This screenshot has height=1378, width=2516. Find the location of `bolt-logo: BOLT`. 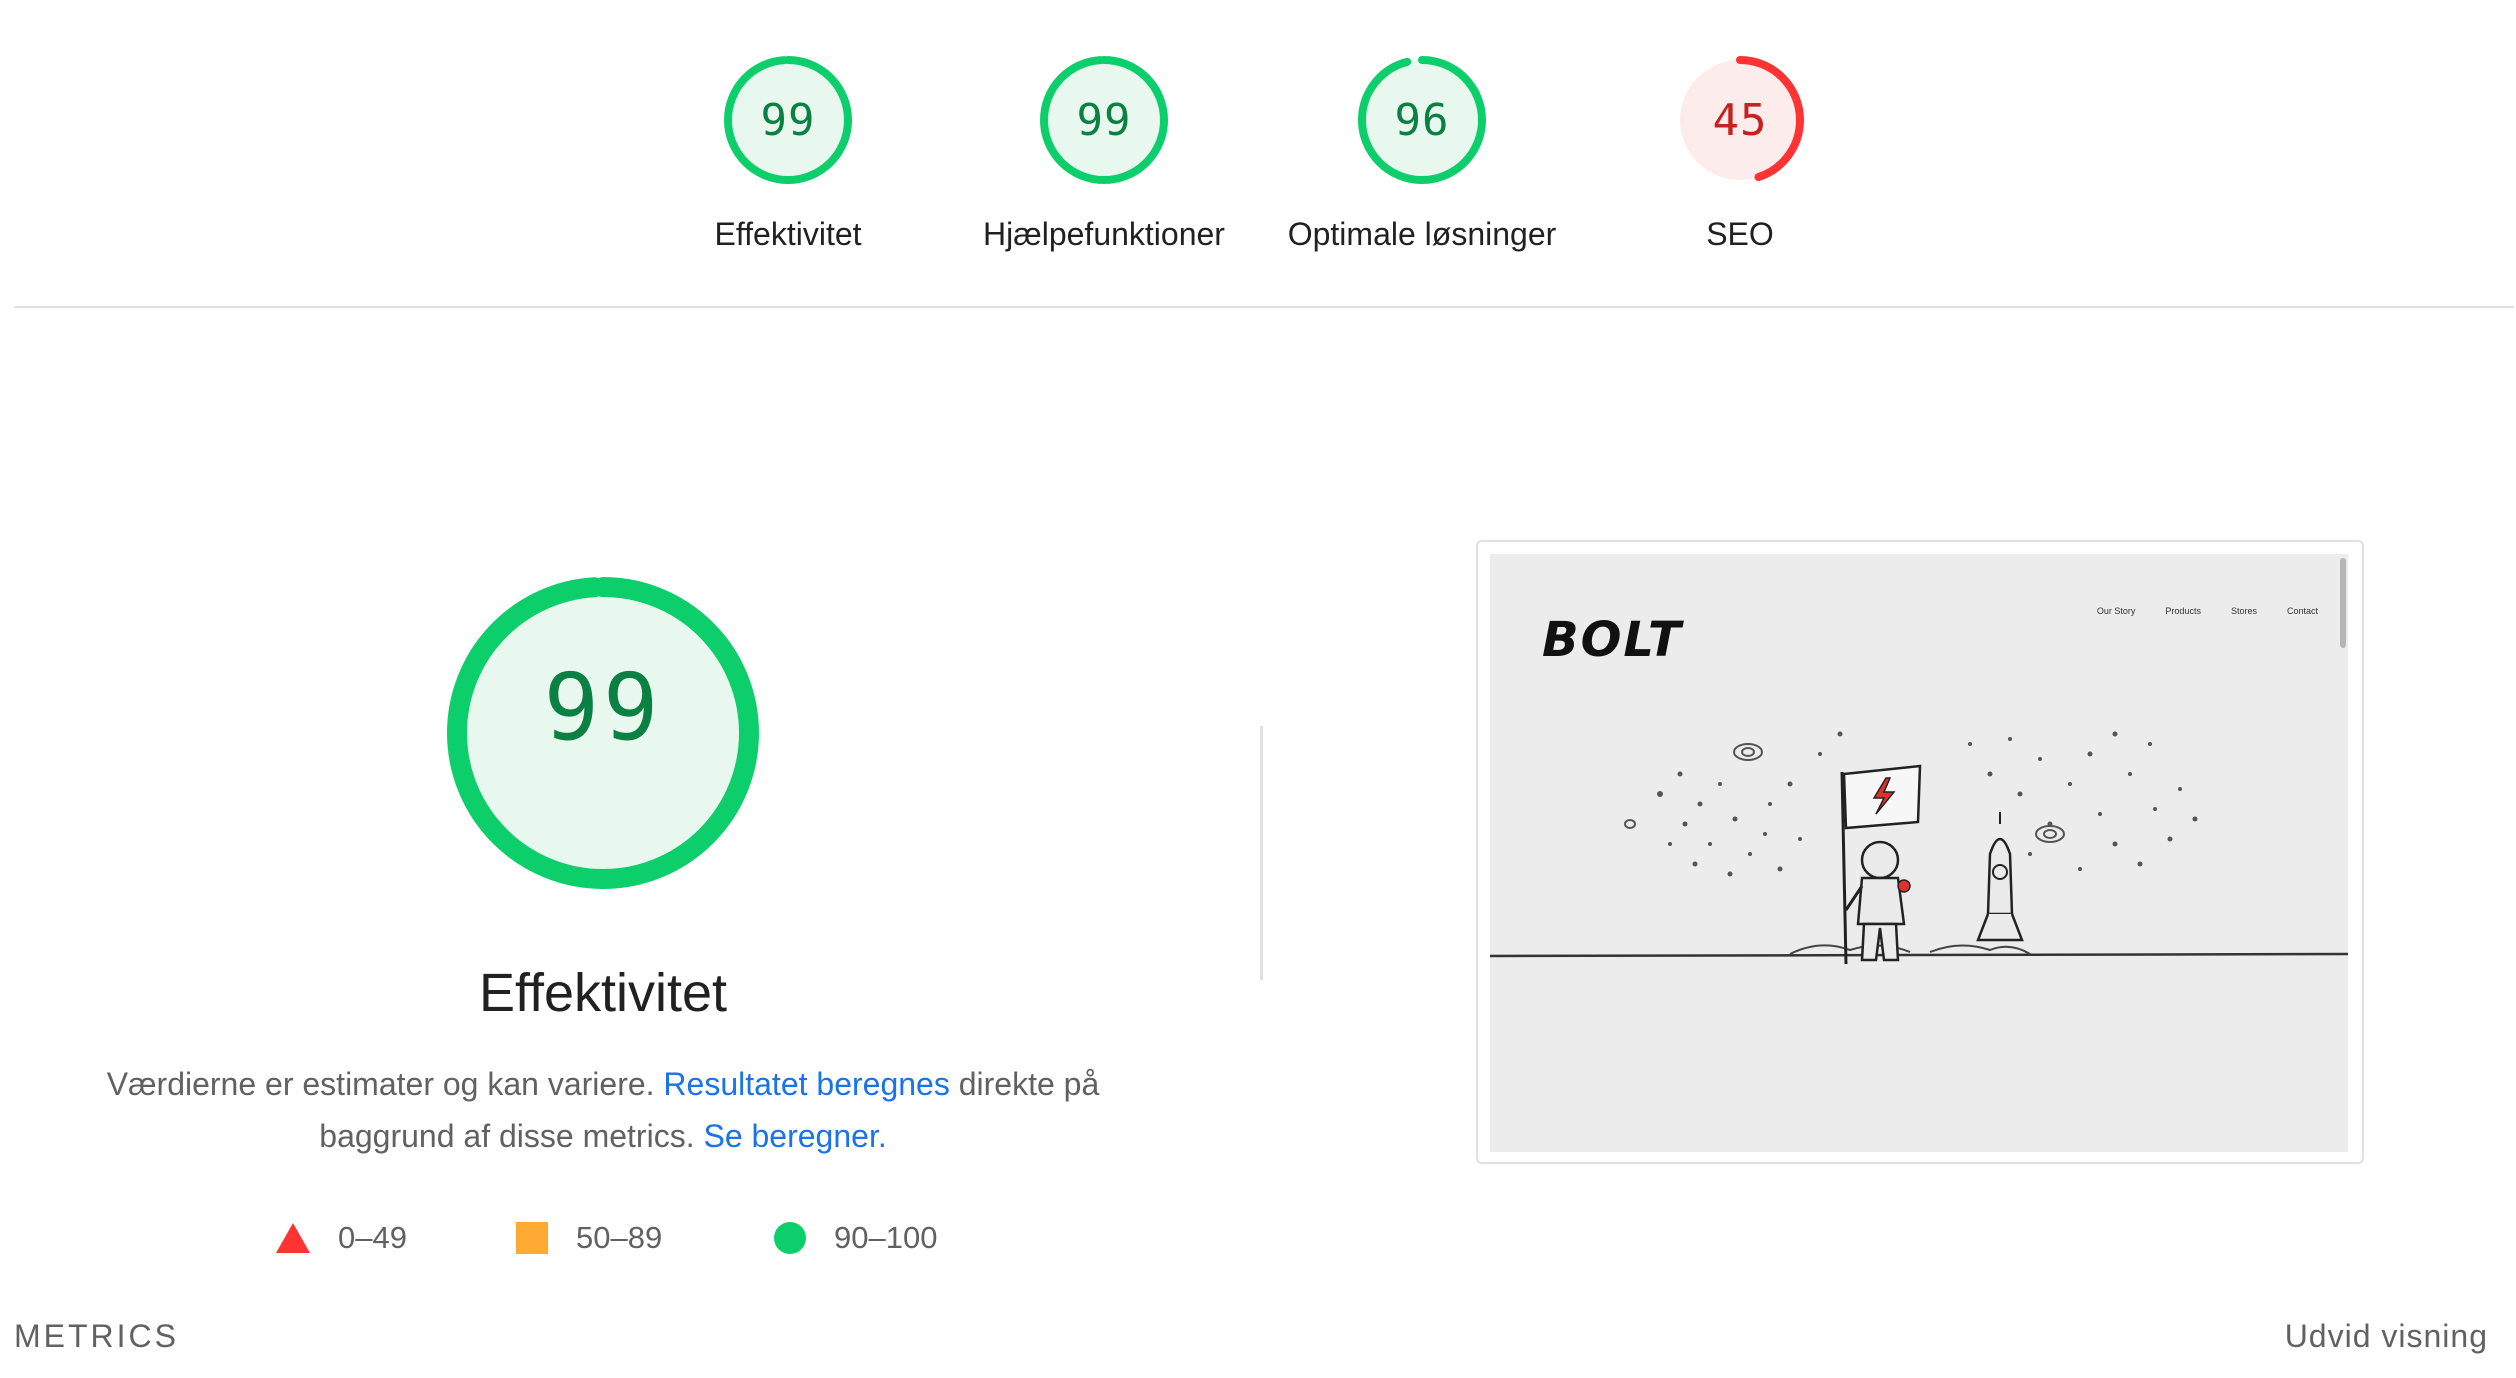

bolt-logo: BOLT is located at coordinates (1612, 640).